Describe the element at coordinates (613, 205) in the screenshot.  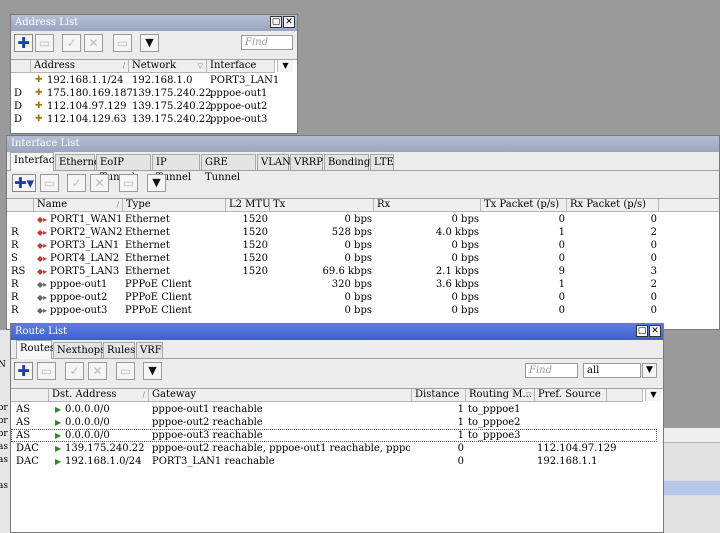
I see `col-rx-packet: Rx Packet (p/s)` at that location.